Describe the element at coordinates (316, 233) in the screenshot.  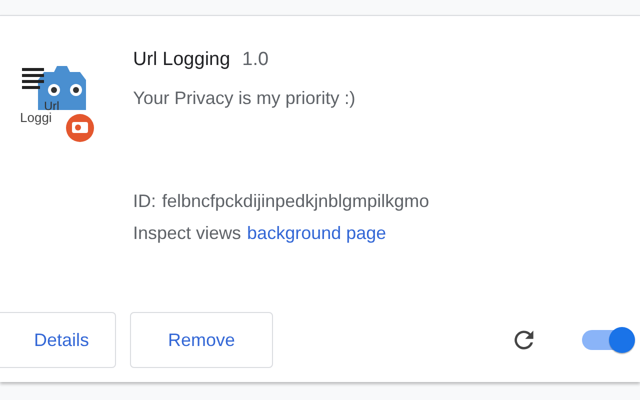
I see `background-page-link: background page` at that location.